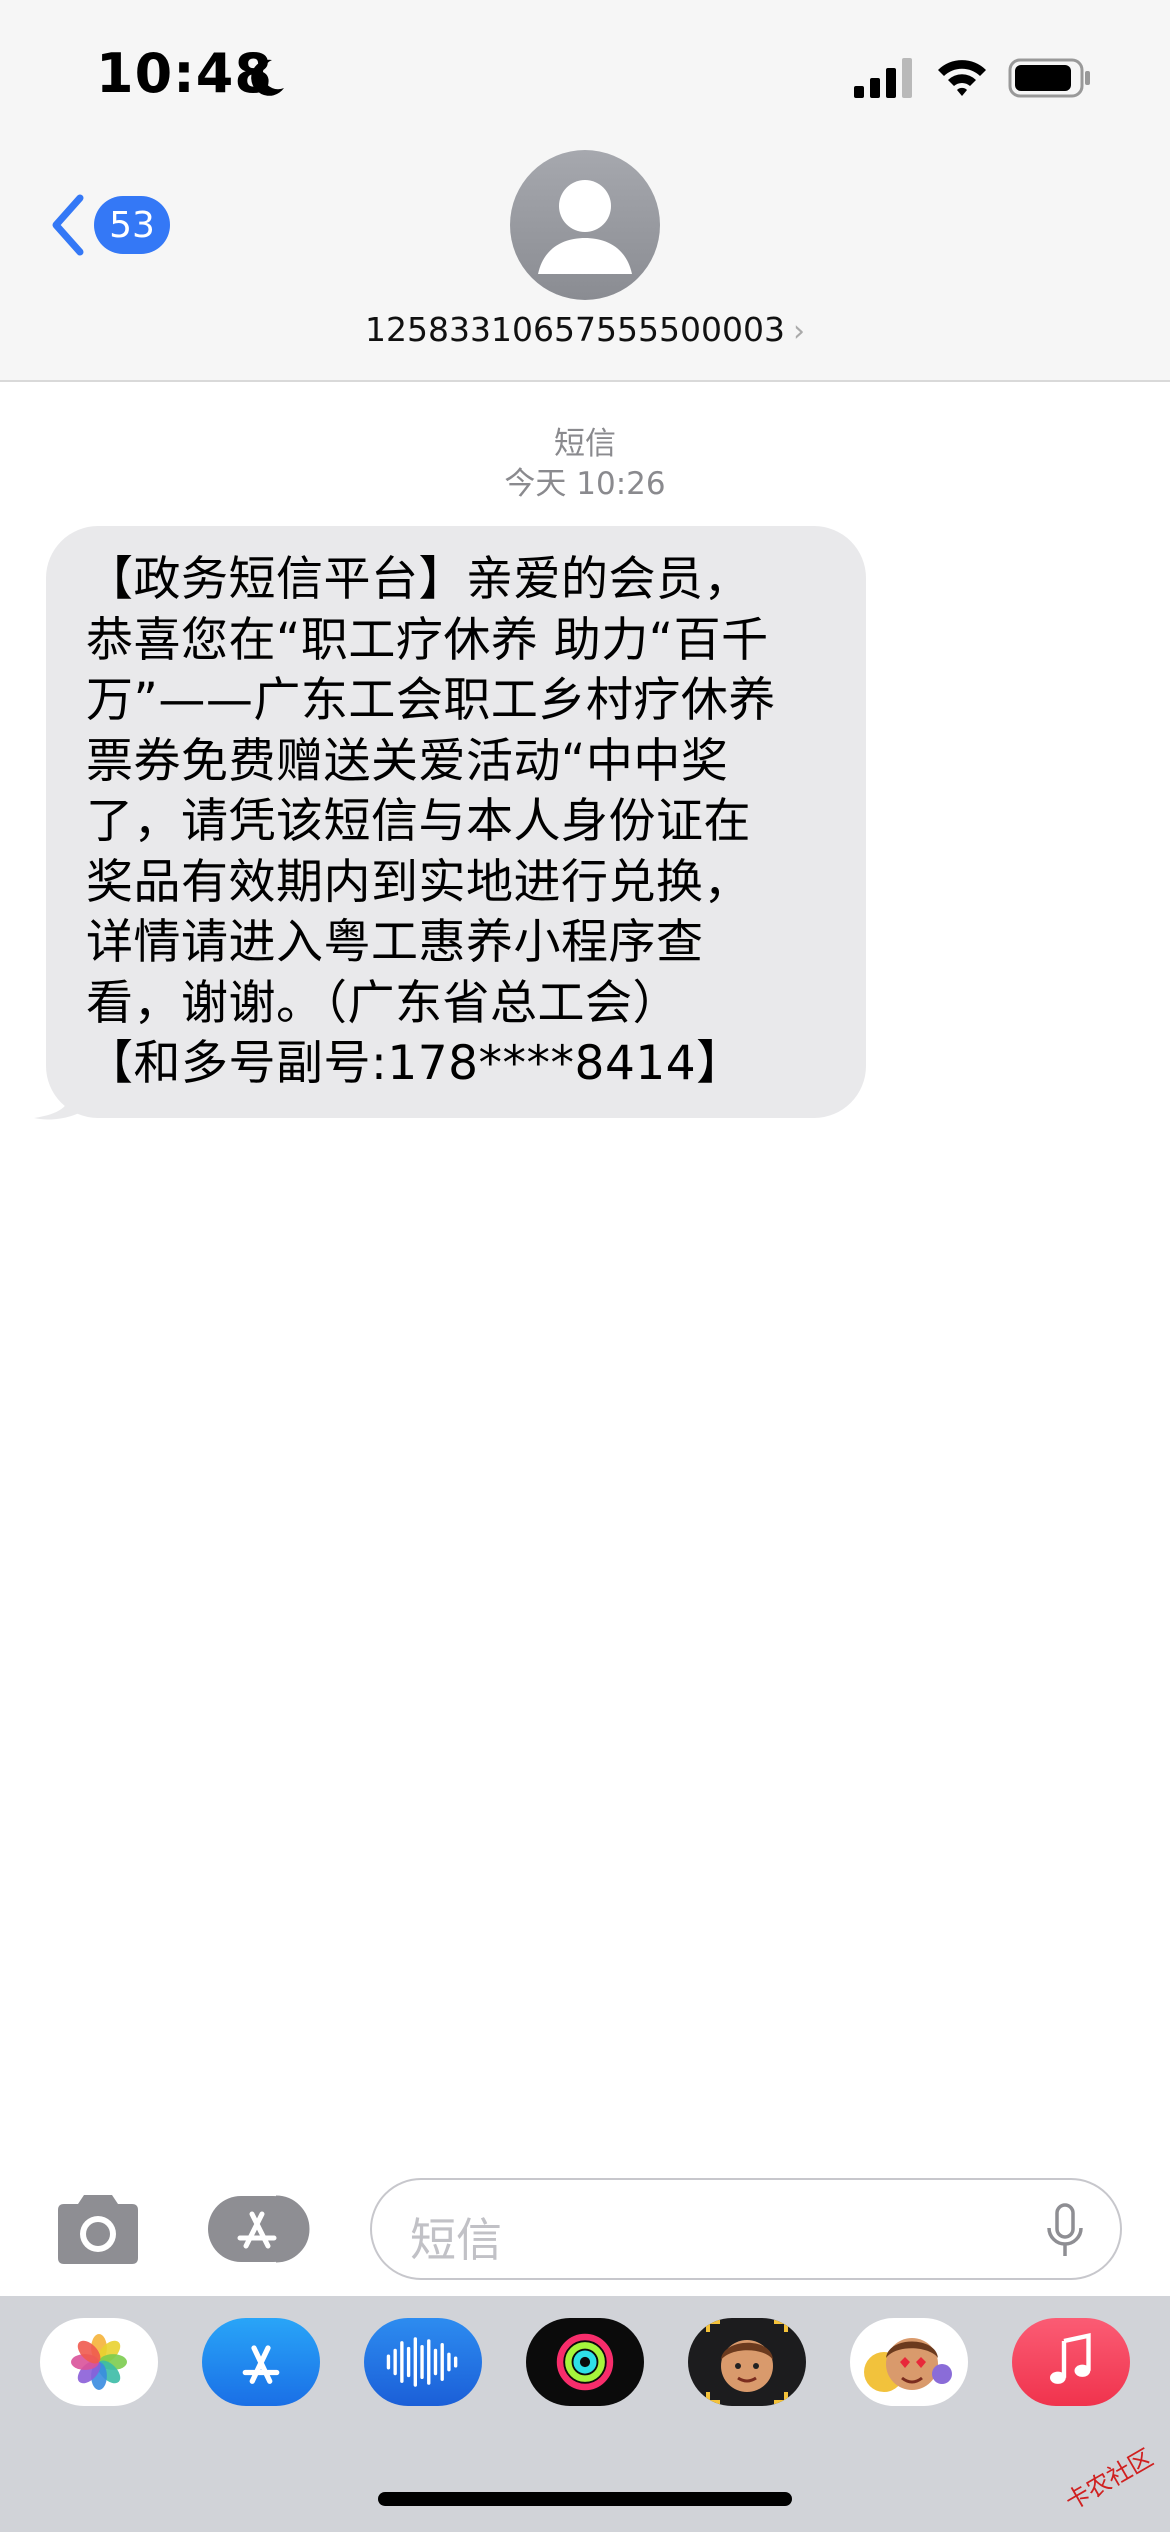 Image resolution: width=1170 pixels, height=2532 pixels. Describe the element at coordinates (585, 2499) in the screenshot. I see `home-indicator` at that location.